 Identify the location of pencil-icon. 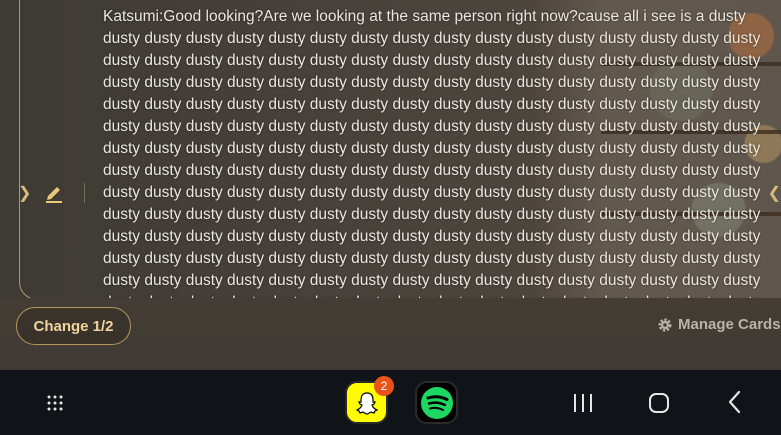
(54, 193).